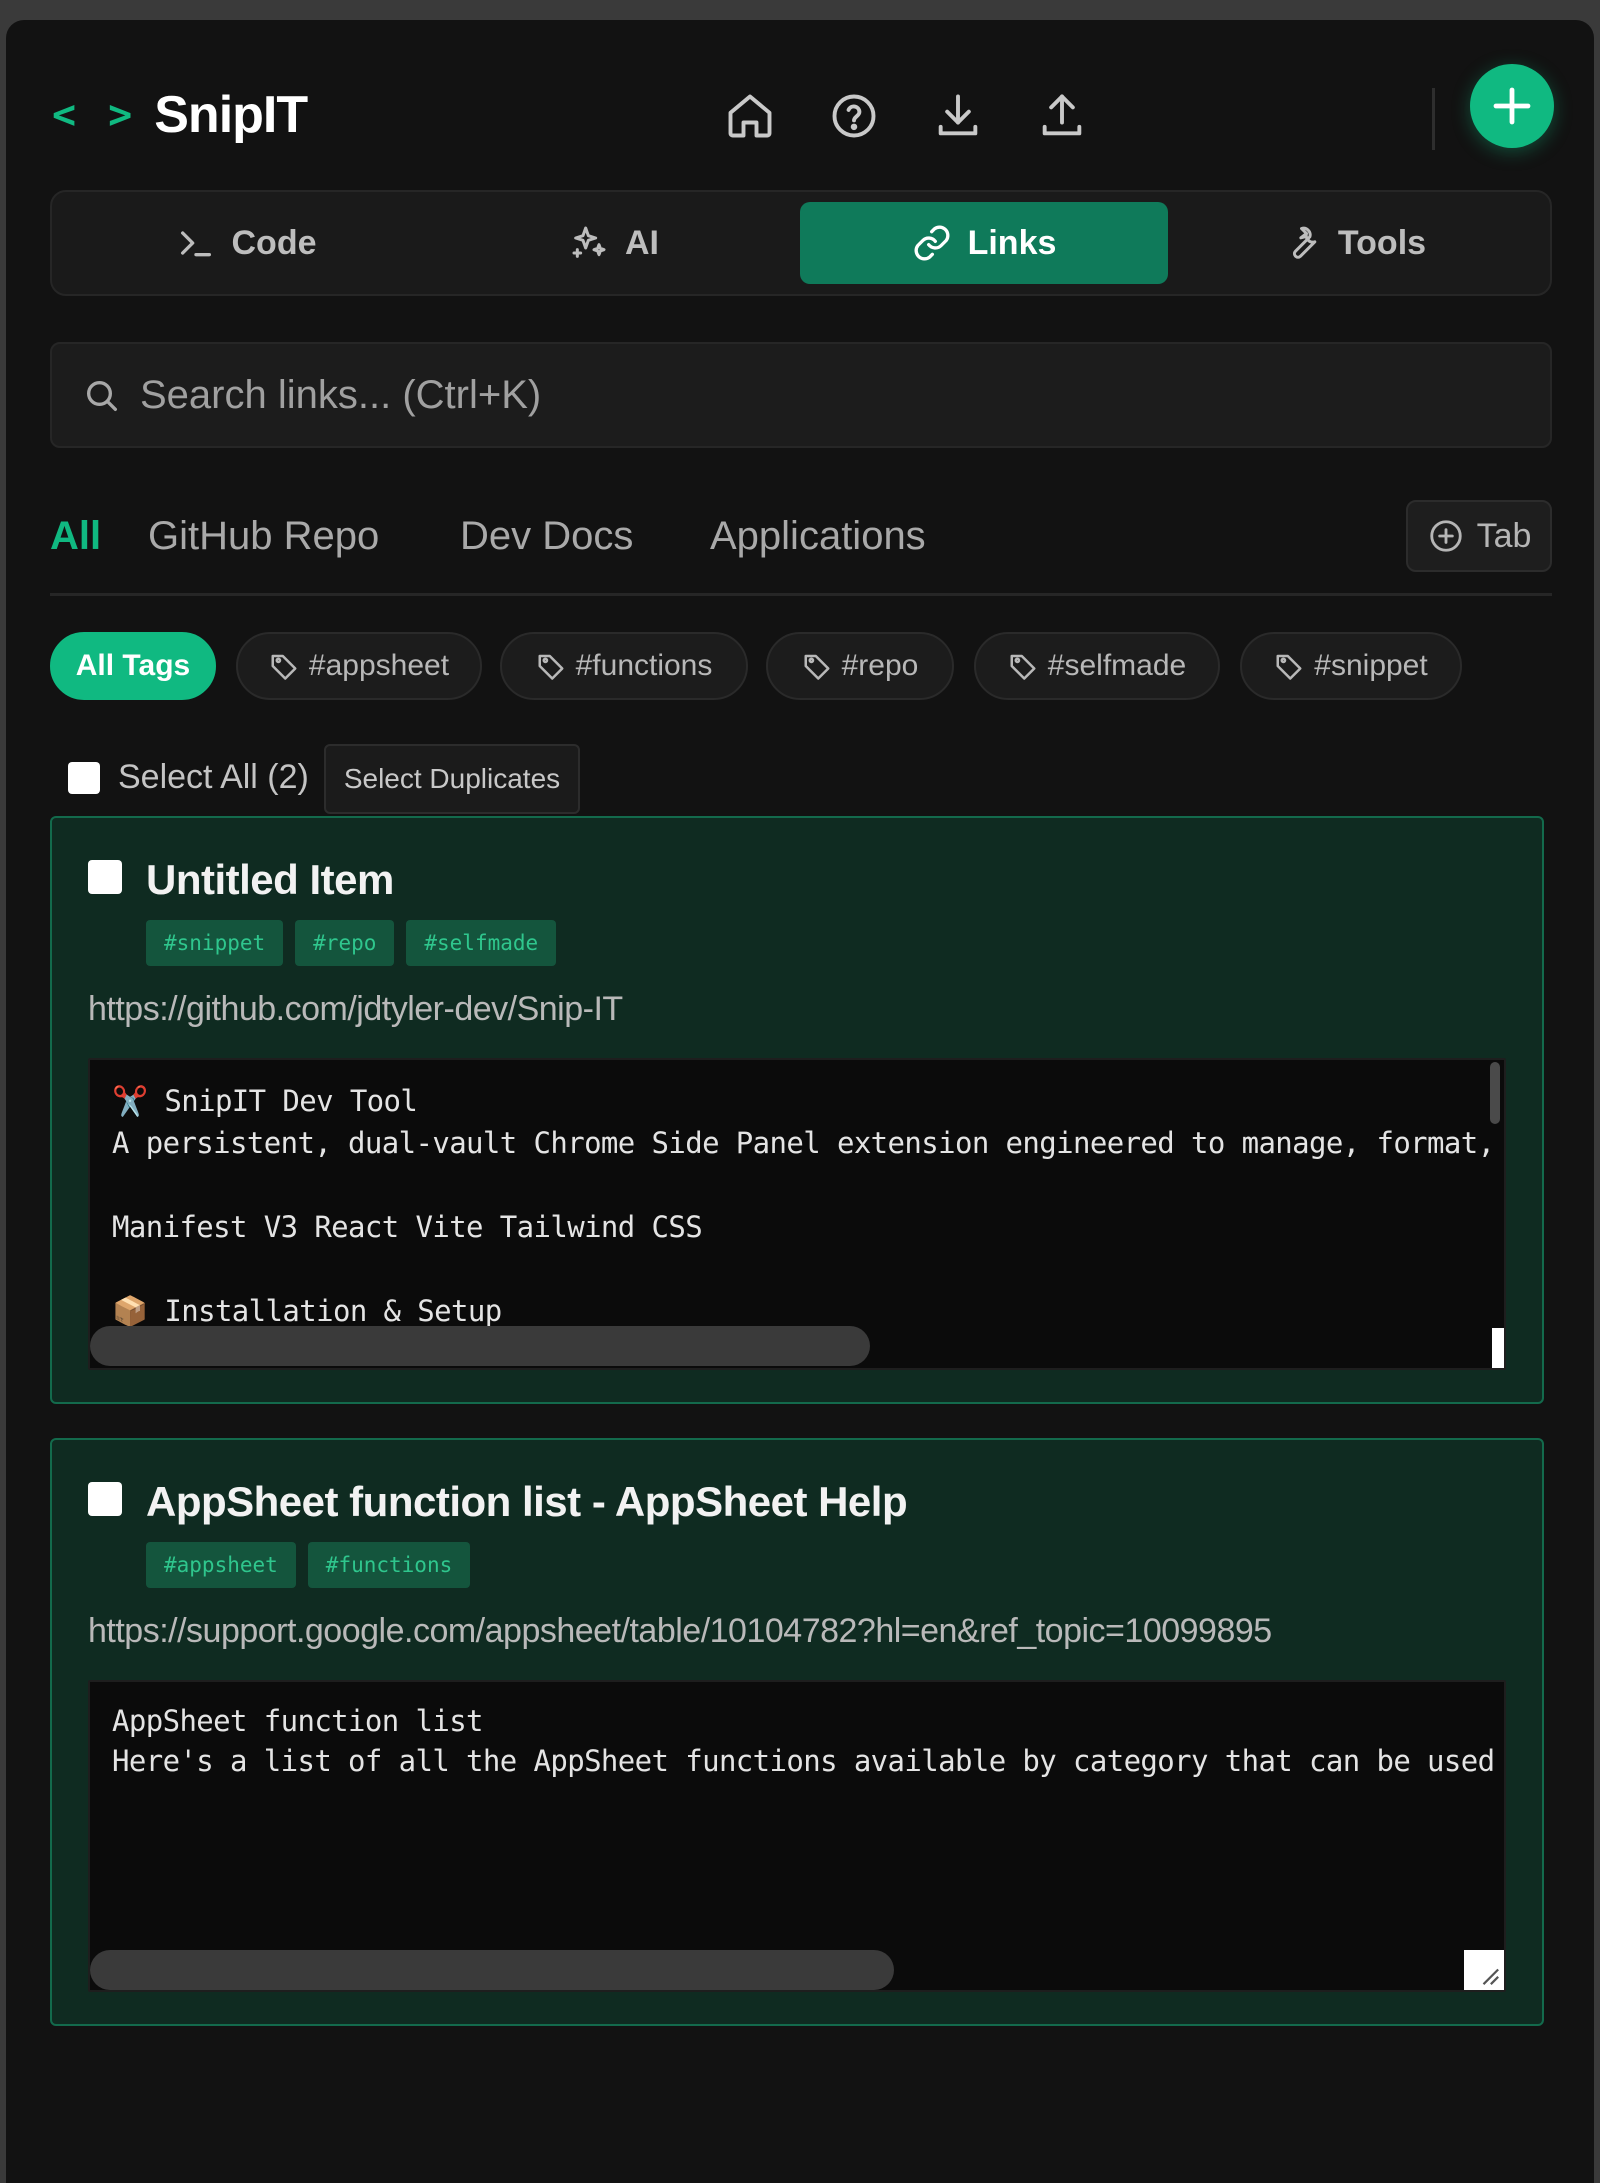 The height and width of the screenshot is (2183, 1600). I want to click on content-line: ✂️ SnipIT Dev Tool, so click(265, 1101).